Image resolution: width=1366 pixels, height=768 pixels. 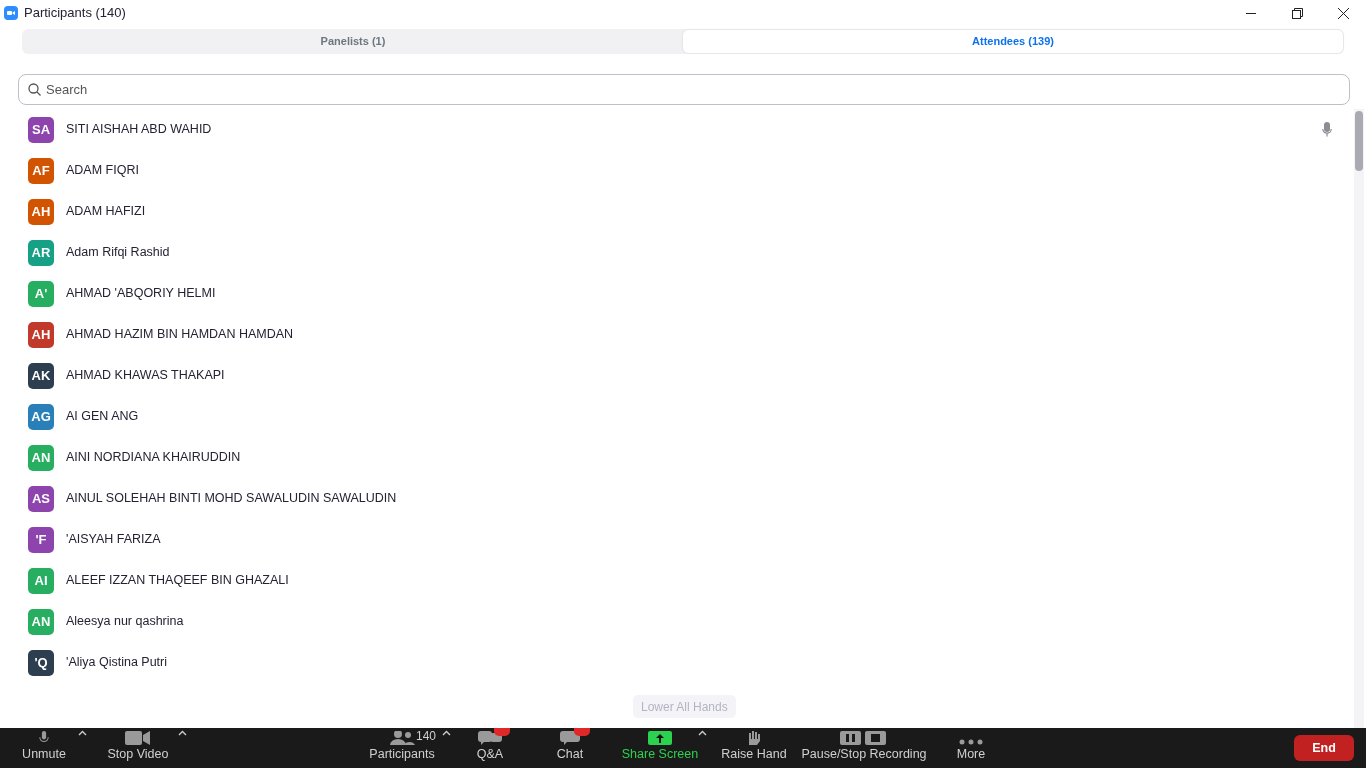 What do you see at coordinates (138, 738) in the screenshot?
I see `camera-icon` at bounding box center [138, 738].